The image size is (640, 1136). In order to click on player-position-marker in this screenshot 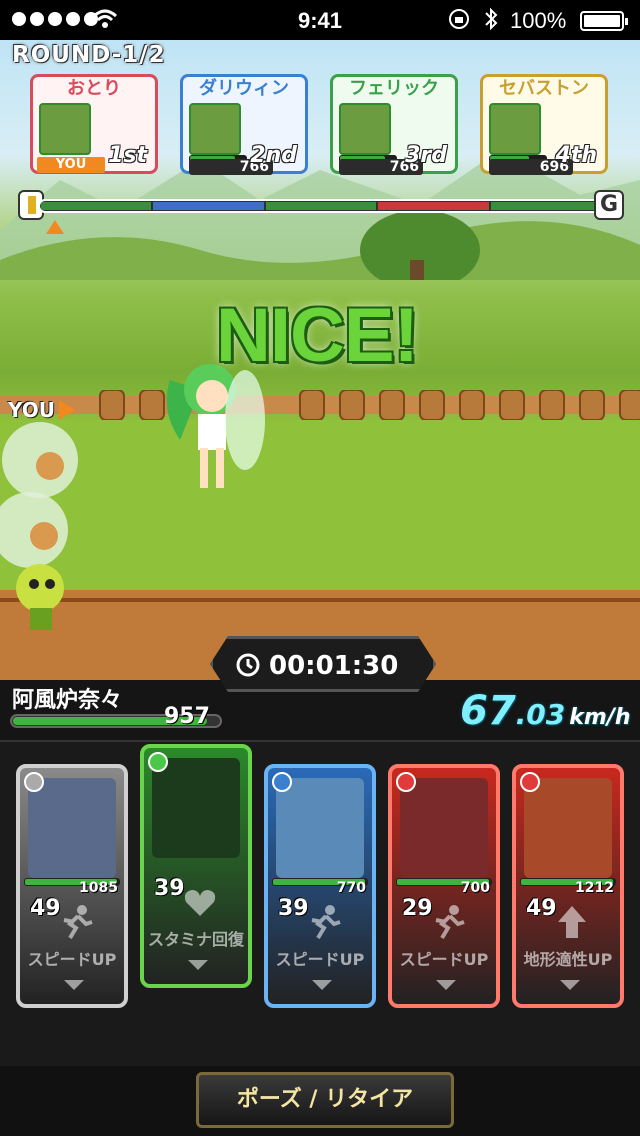, I will do `click(54, 227)`.